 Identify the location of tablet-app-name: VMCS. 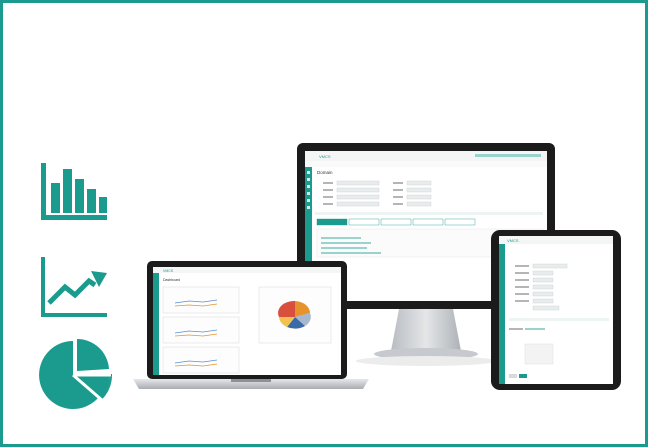
(513, 240).